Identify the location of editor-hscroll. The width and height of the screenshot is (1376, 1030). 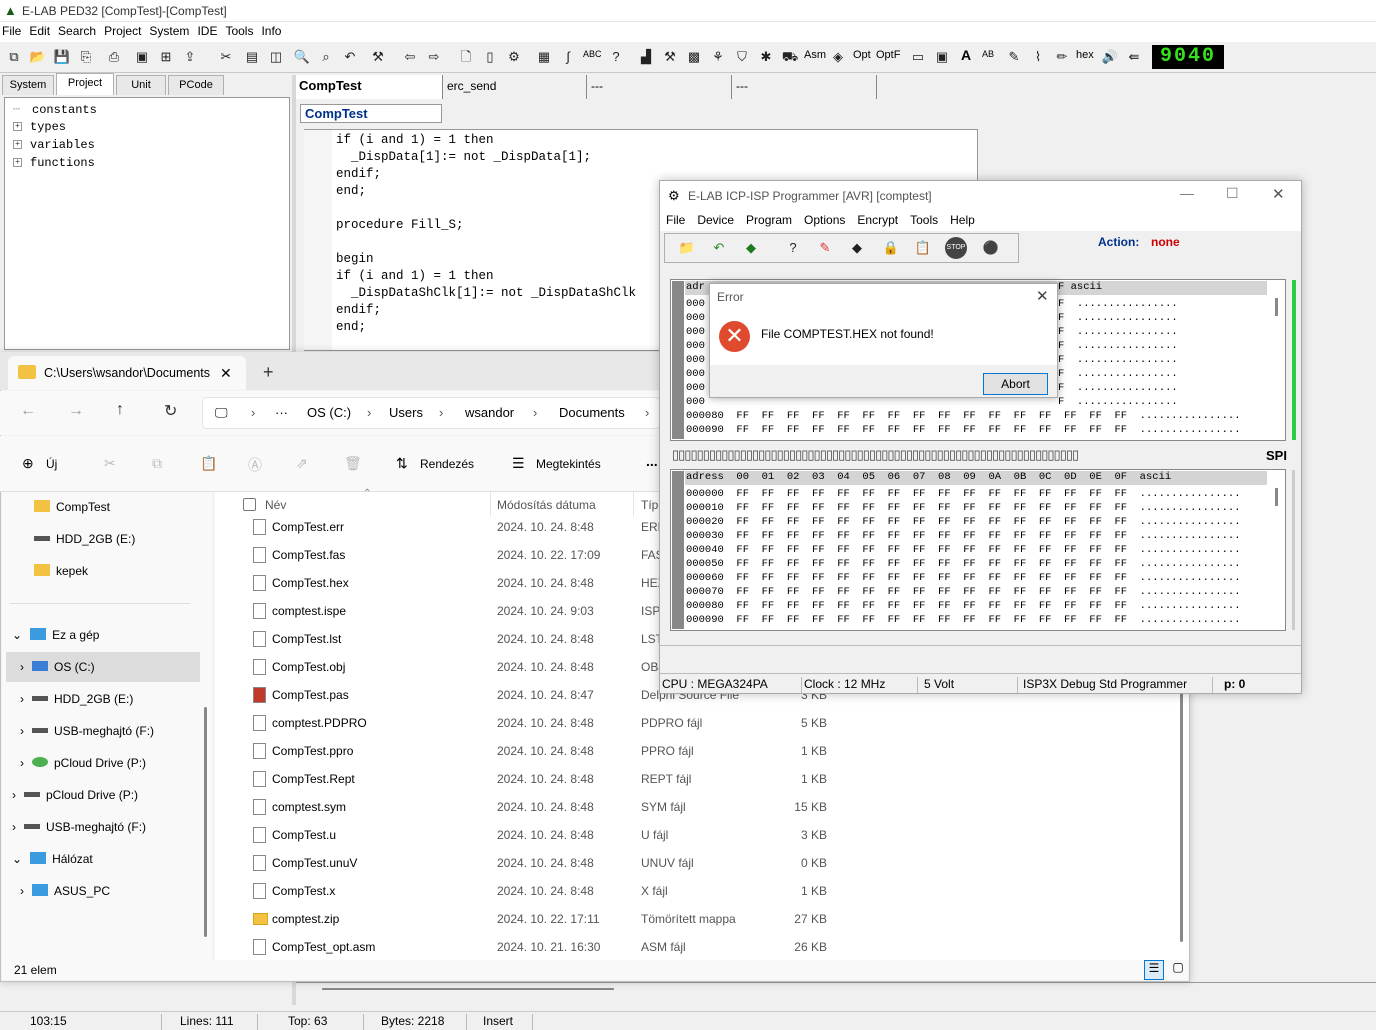
(836, 993).